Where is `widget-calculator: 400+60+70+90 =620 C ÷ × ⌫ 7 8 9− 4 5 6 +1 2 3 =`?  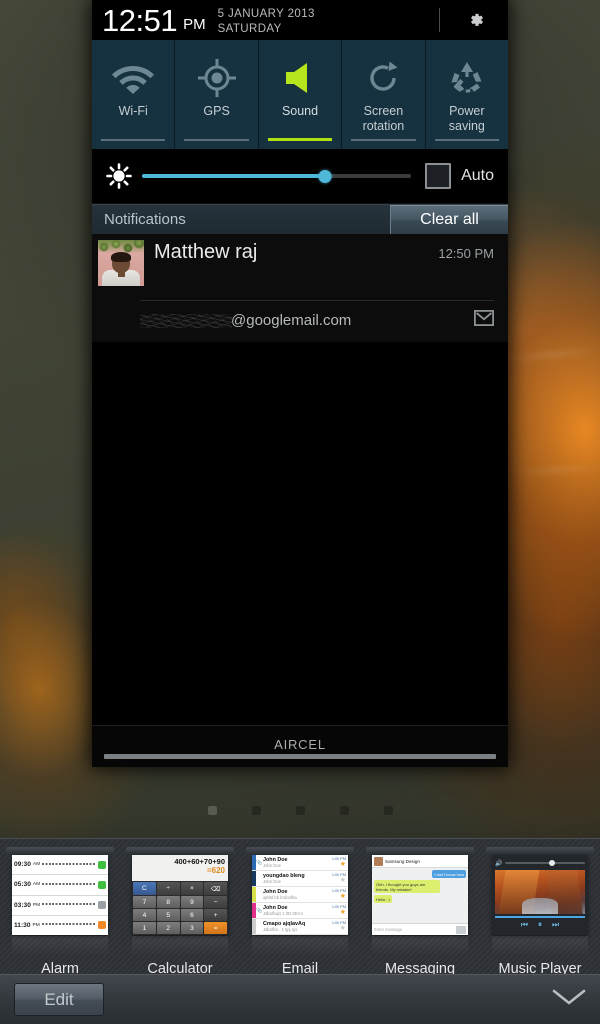
widget-calculator: 400+60+70+90 =620 C ÷ × ⌫ 7 8 9− 4 5 6 +1 2 3 = is located at coordinates (180, 904).